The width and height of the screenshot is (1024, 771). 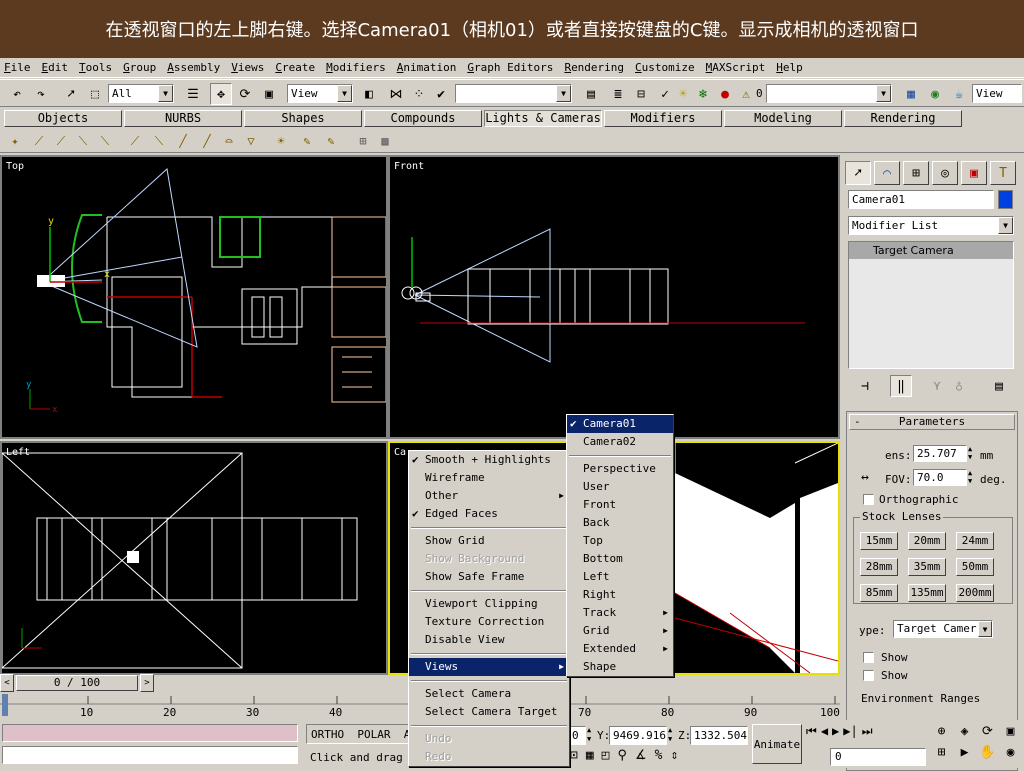 What do you see at coordinates (489, 667) in the screenshot?
I see `menu-item-views: Views ▶` at bounding box center [489, 667].